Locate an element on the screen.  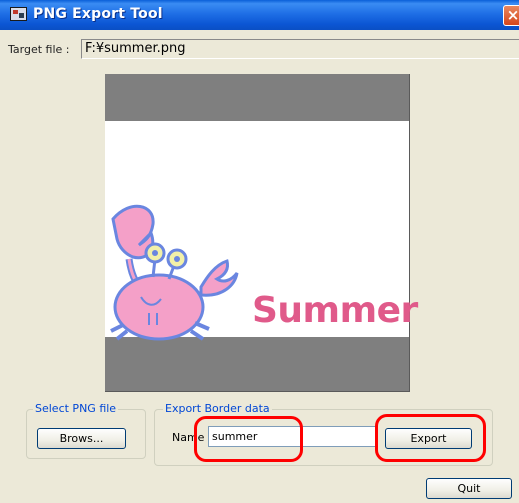
target-file-field: F:¥summer.png is located at coordinates (300, 49).